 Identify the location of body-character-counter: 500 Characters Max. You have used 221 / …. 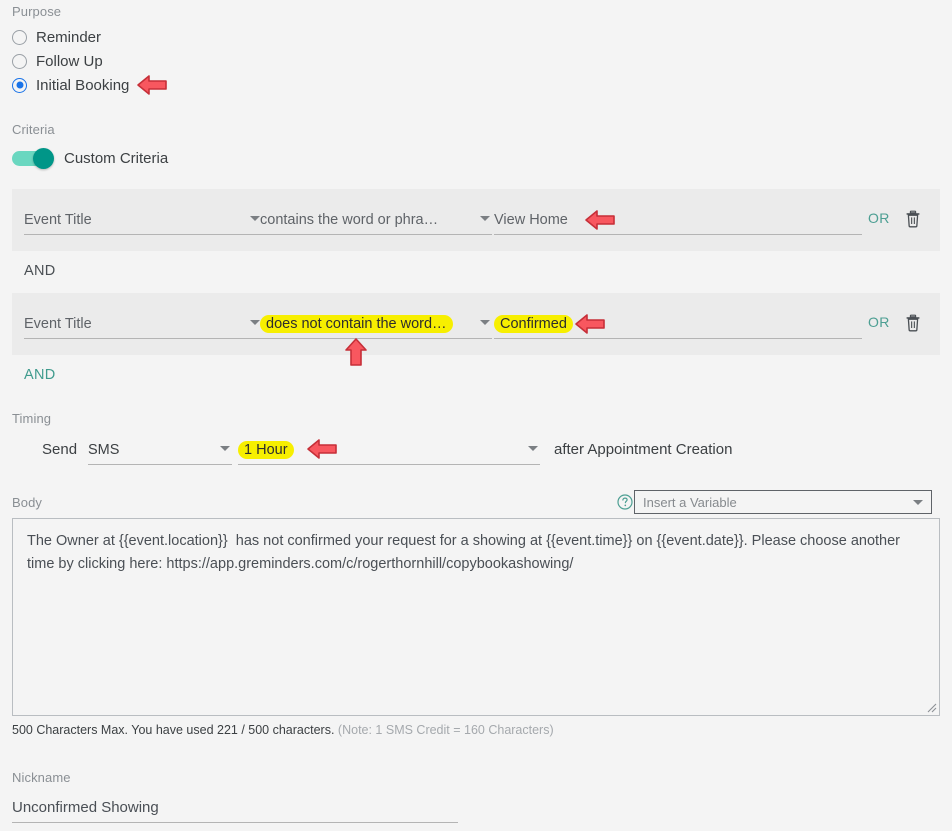
(283, 730).